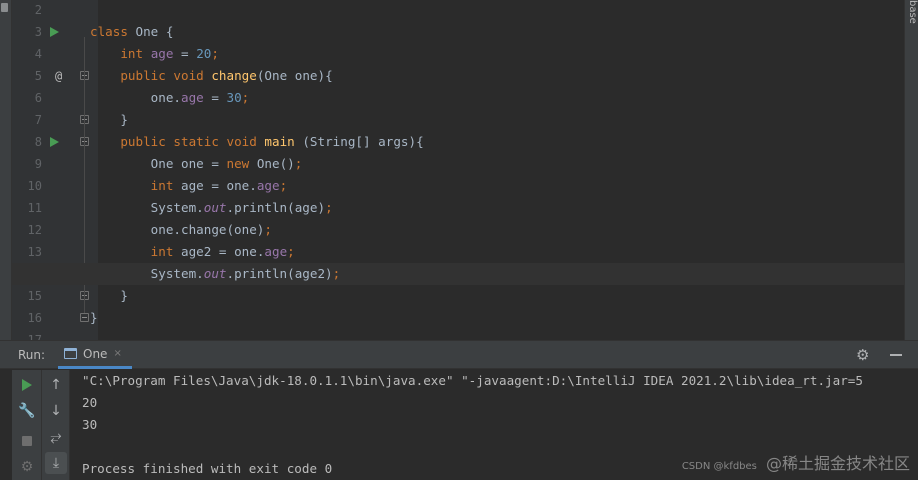 Image resolution: width=918 pixels, height=480 pixels. I want to click on code-line: one.change(one);, so click(181, 230).